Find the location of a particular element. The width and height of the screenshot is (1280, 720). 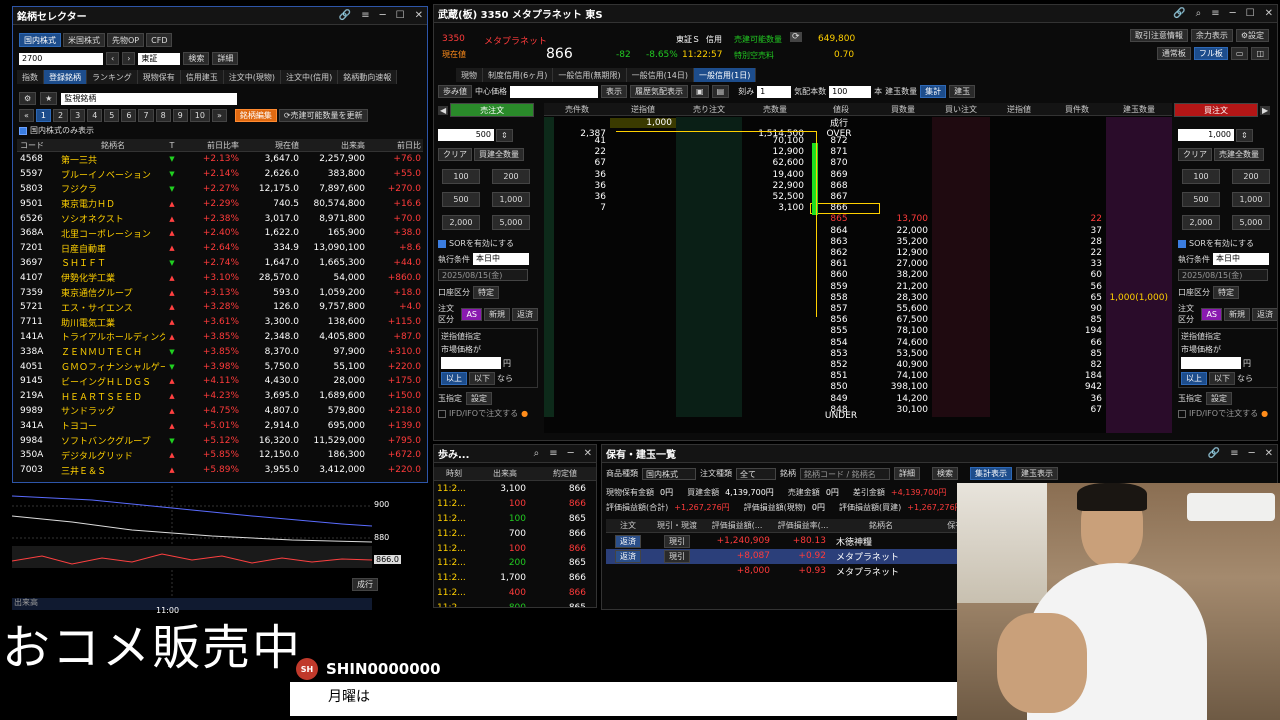

tick-row: 11:2... 400 866 is located at coordinates (515, 593).